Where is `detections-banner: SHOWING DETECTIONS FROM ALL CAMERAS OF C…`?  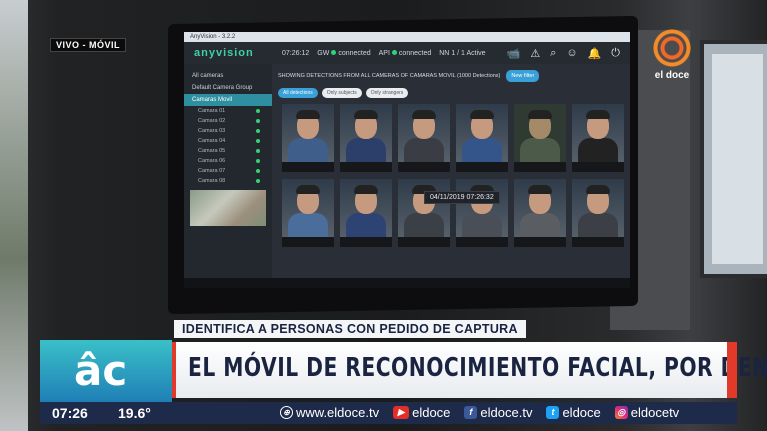 detections-banner: SHOWING DETECTIONS FROM ALL CAMERAS OF C… is located at coordinates (451, 76).